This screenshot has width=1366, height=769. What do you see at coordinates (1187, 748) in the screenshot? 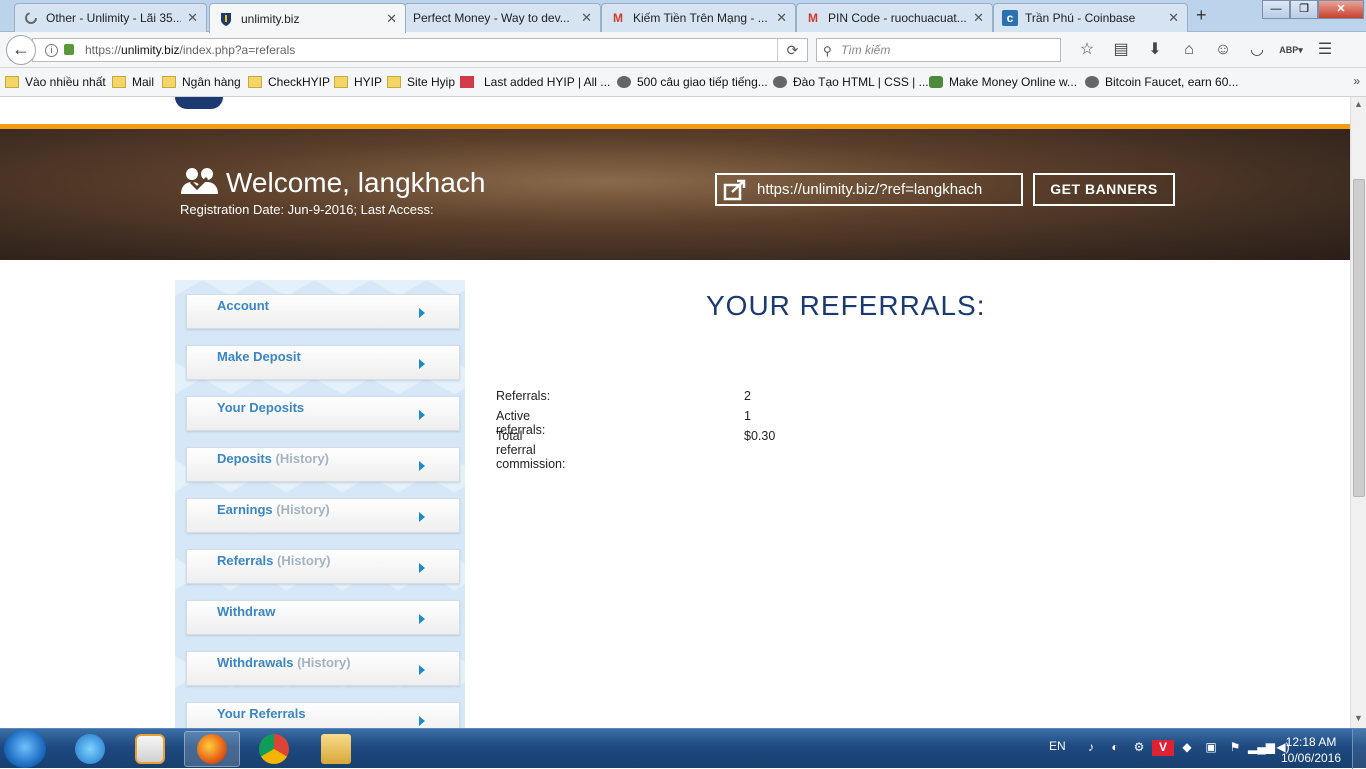
I see `tray-app-icon: ◆` at bounding box center [1187, 748].